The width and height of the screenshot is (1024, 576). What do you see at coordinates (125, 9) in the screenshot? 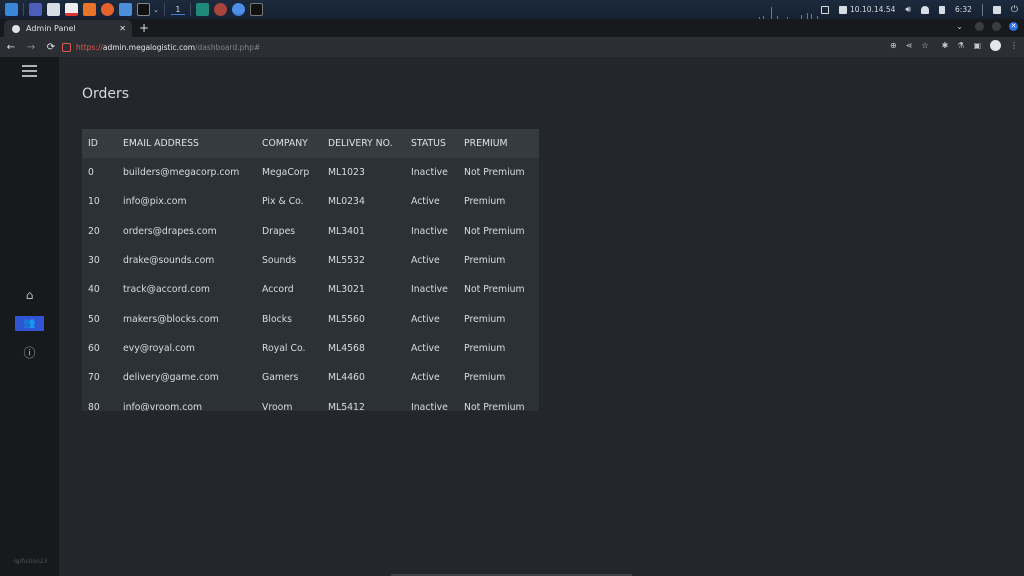
I see `terminal-blue-icon` at bounding box center [125, 9].